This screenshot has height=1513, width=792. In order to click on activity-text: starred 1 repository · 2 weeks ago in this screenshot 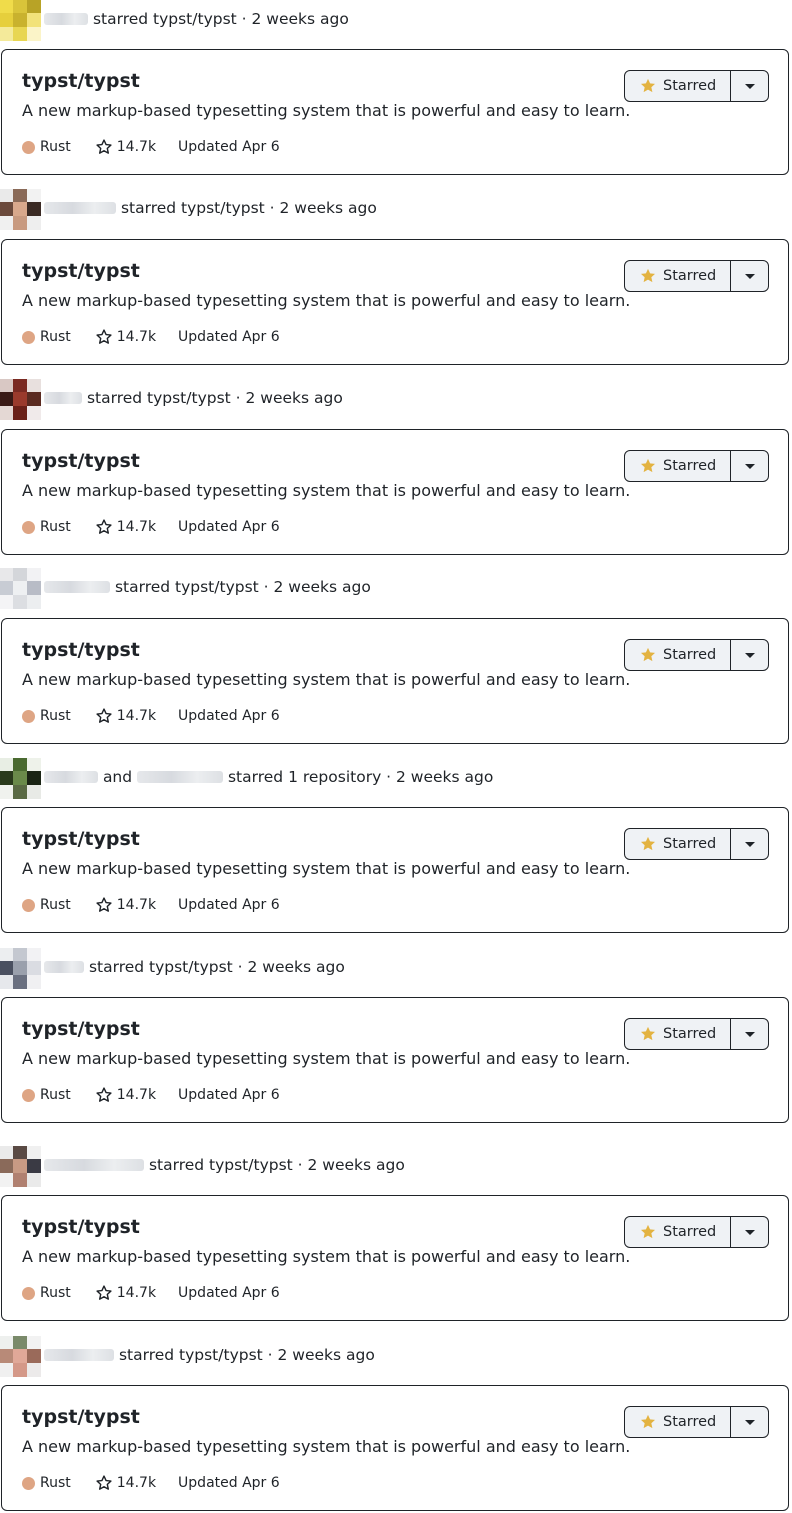, I will do `click(360, 777)`.